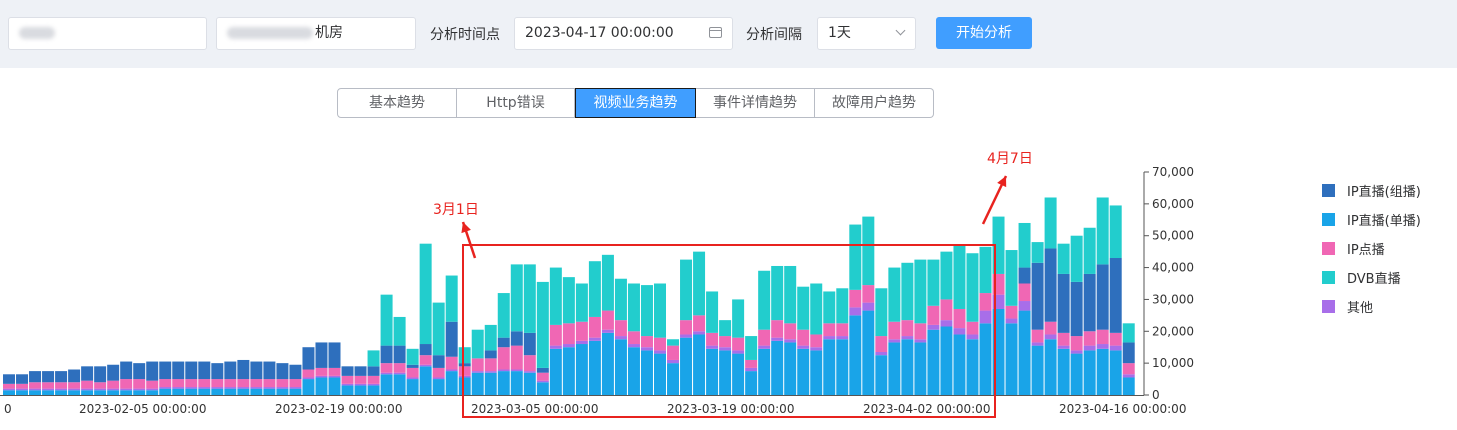  I want to click on tab-faulty-user-trend: 故障用户趋势, so click(874, 103).